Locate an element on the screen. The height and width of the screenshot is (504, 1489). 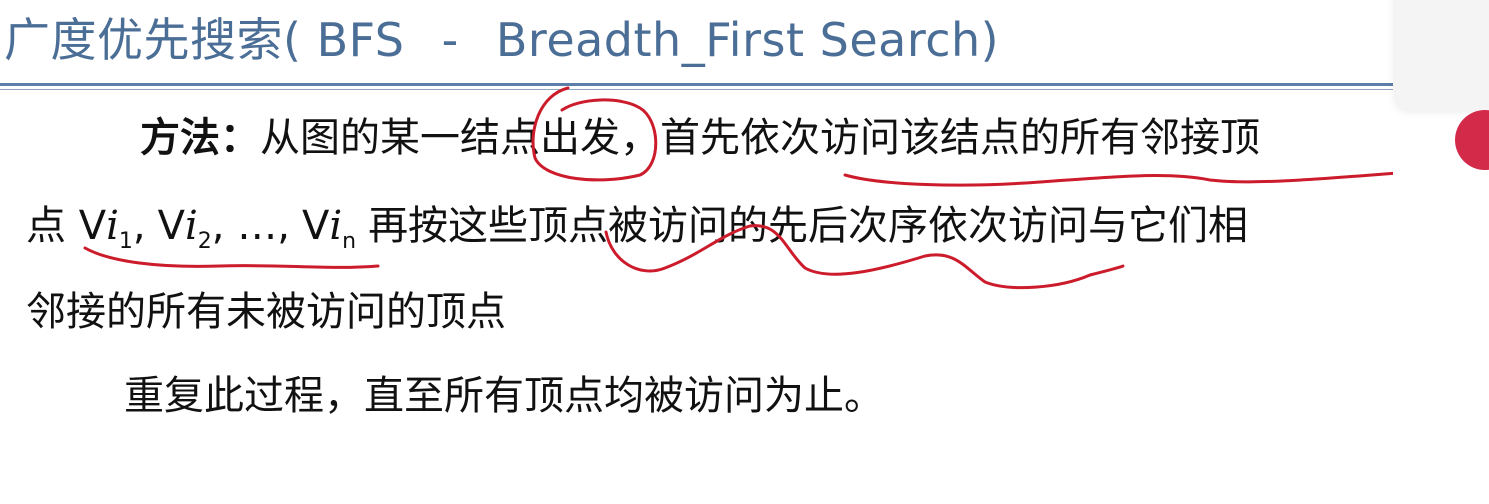
vertex-2: Vi2, …, is located at coordinates (223, 228).